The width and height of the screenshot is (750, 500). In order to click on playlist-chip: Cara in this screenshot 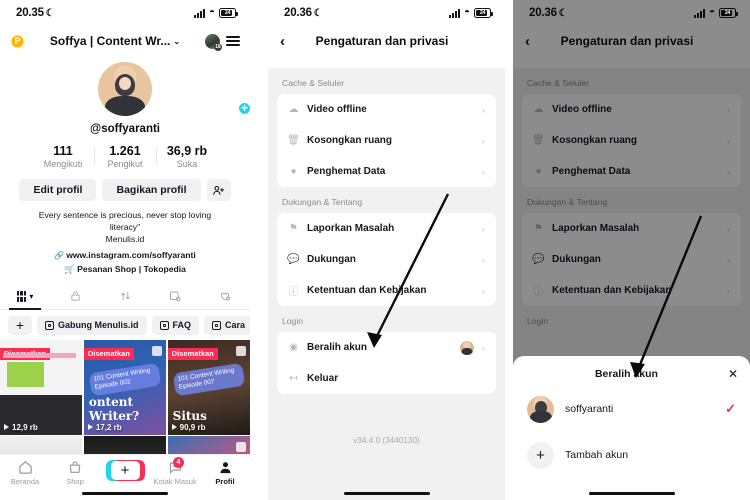, I will do `click(227, 325)`.